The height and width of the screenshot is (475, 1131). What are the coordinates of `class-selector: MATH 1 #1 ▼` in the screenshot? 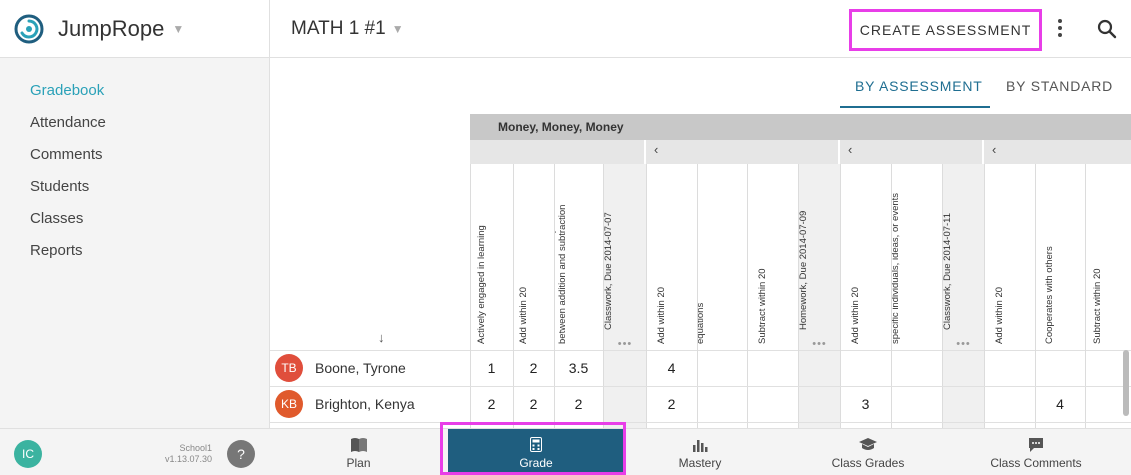 It's located at (347, 29).